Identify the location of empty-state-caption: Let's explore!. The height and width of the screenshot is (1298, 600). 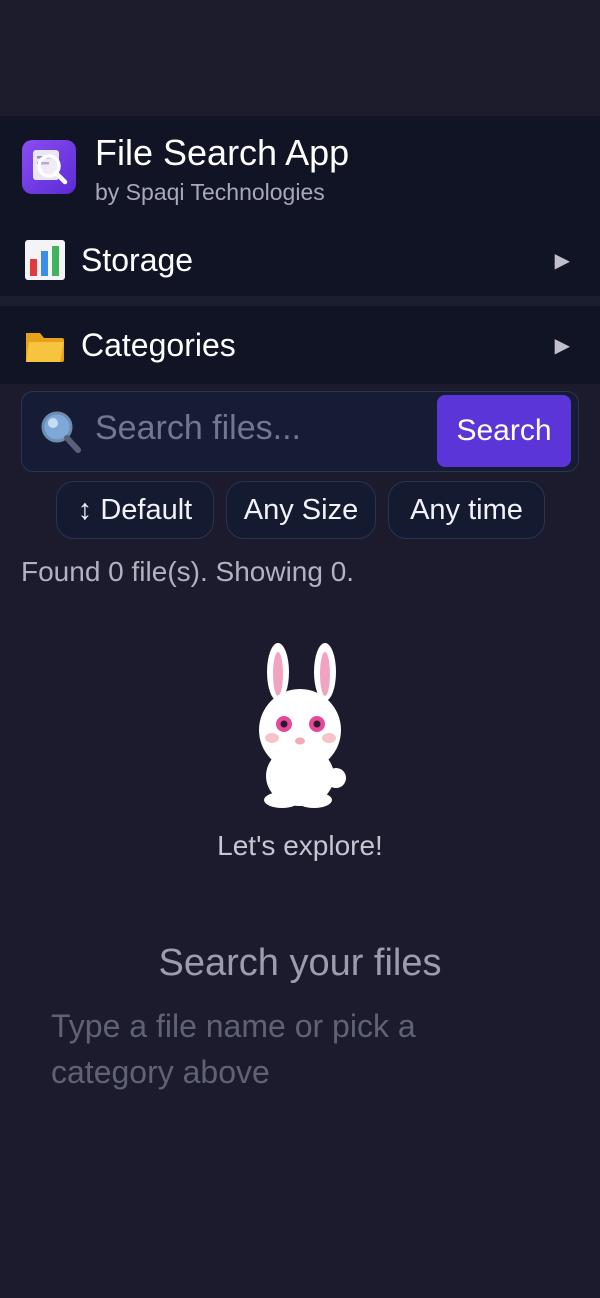
(300, 845).